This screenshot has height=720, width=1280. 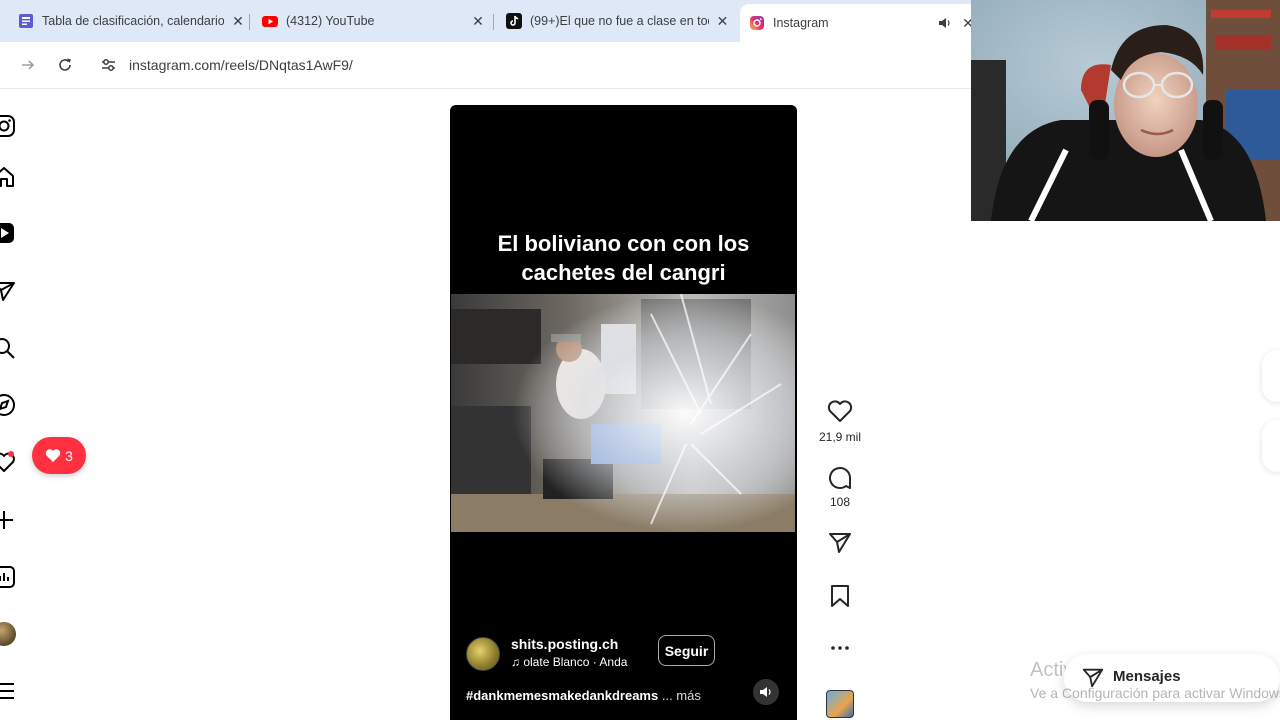 What do you see at coordinates (840, 502) in the screenshot?
I see `comment-count: 108` at bounding box center [840, 502].